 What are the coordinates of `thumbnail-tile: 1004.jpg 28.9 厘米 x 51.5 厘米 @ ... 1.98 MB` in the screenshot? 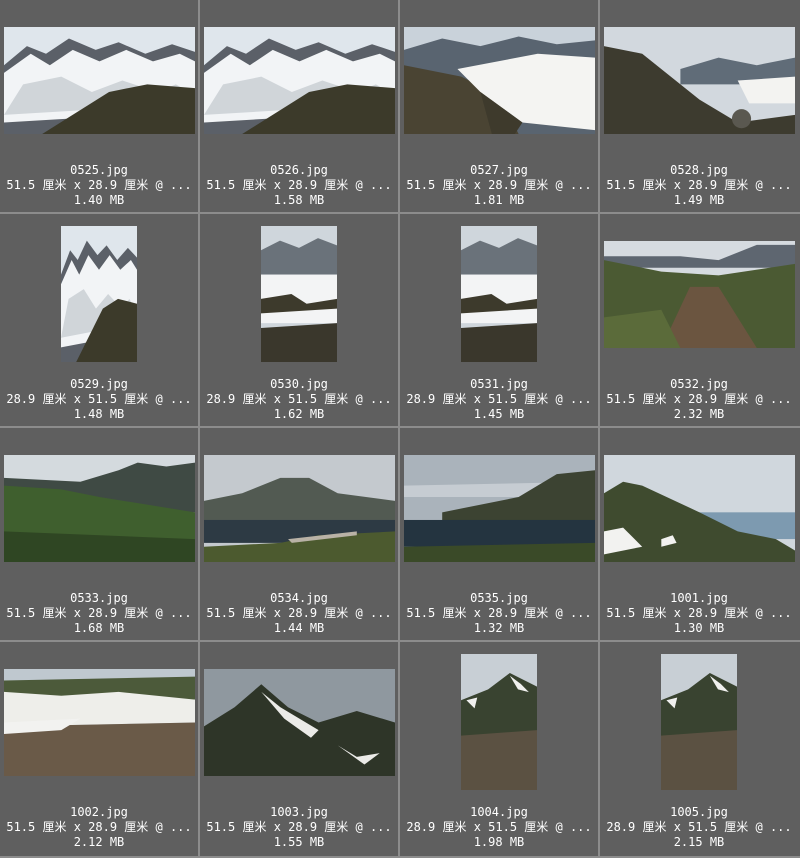 It's located at (500, 750).